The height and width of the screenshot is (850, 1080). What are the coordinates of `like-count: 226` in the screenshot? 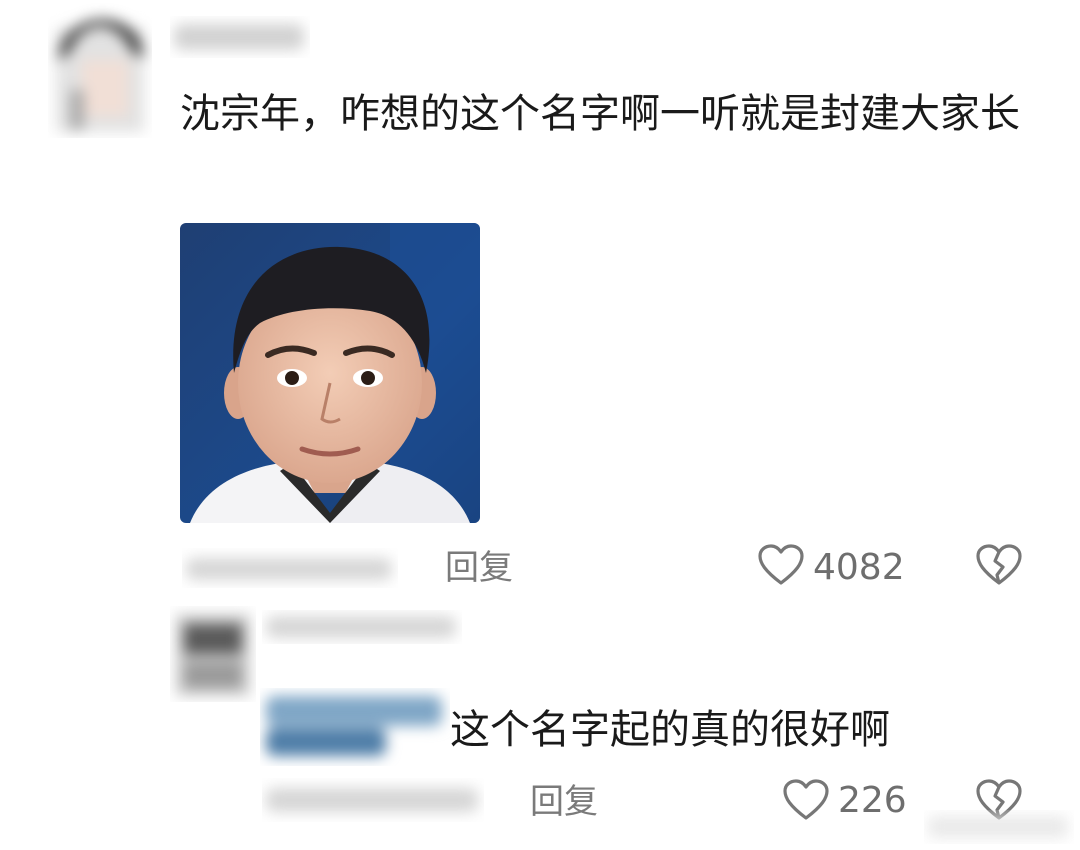 It's located at (872, 800).